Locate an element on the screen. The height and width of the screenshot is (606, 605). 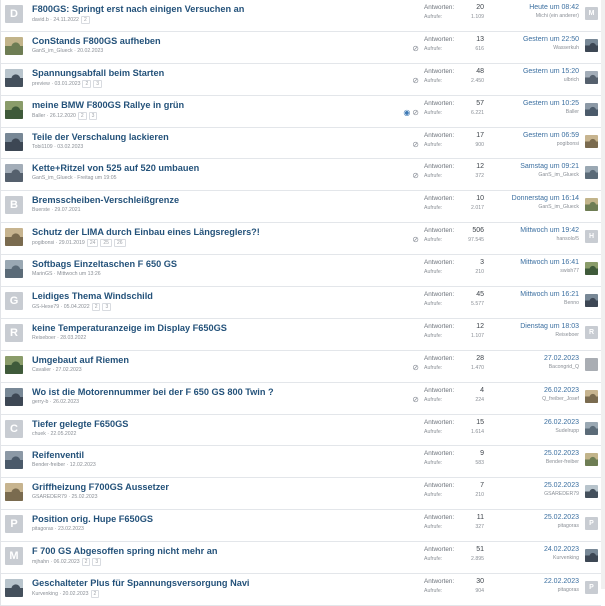
last-post-user: Q_freiber_Josef is located at coordinates (524, 399).